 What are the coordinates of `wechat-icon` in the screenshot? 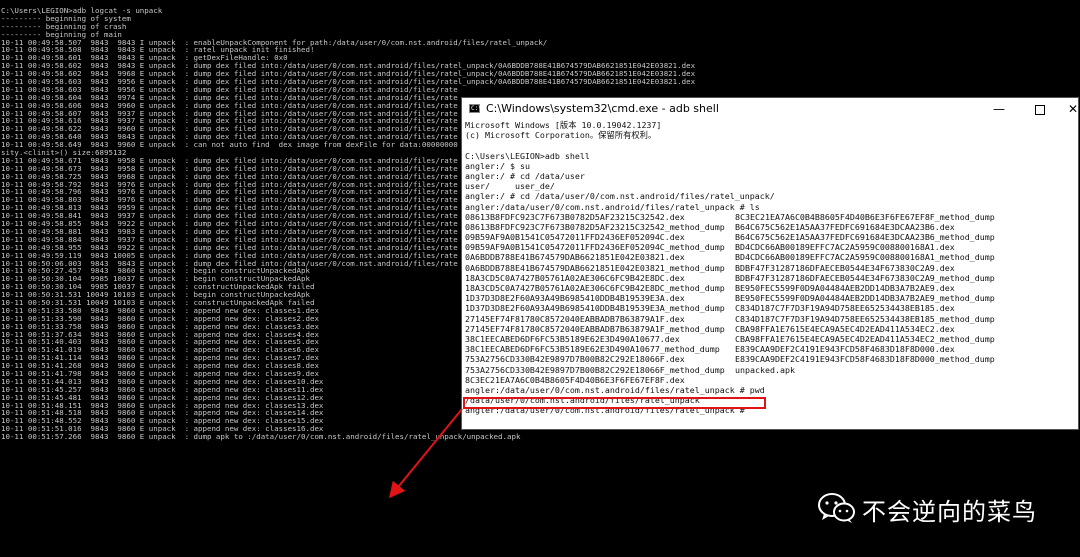 It's located at (836, 508).